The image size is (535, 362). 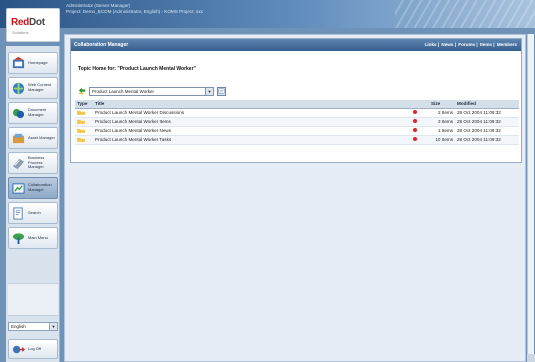 I want to click on title-cell: Product Launch Mental Worker Discussions, so click(x=252, y=113).